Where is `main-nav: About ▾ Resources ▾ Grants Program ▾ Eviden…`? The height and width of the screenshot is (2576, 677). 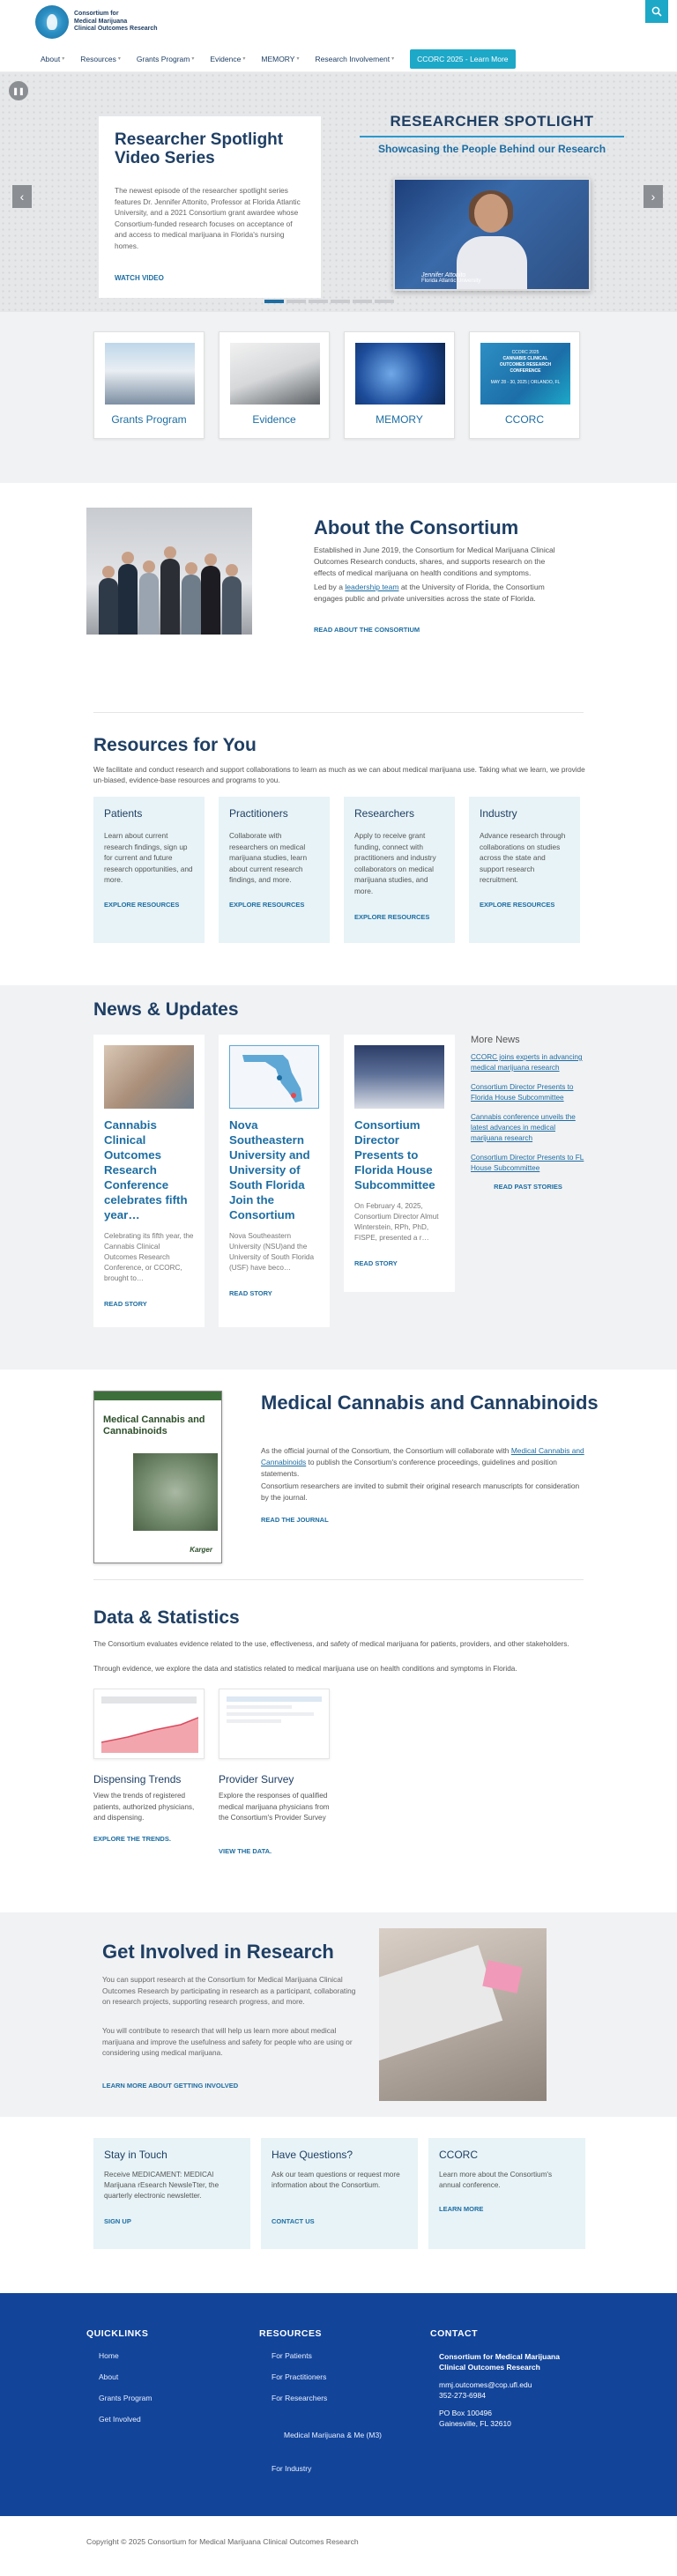
main-nav: About ▾ Resources ▾ Grants Program ▾ Eviden… is located at coordinates (338, 59).